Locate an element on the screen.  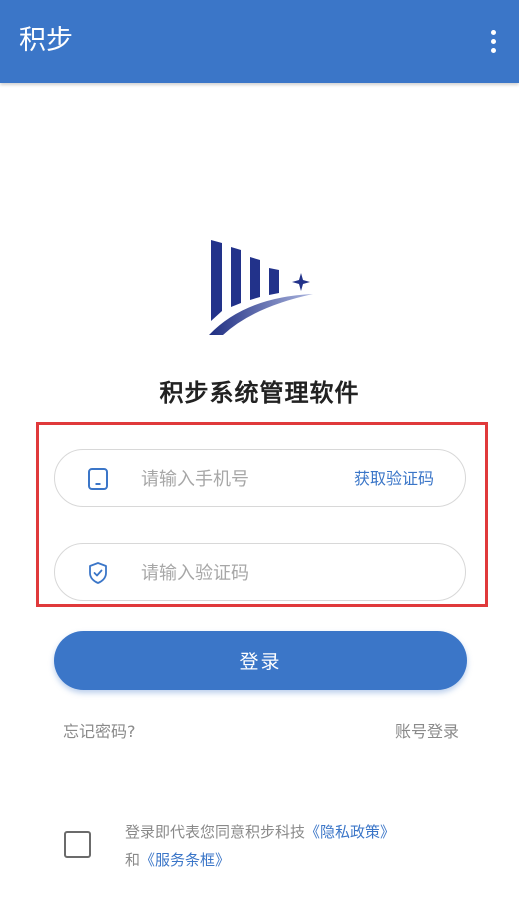
app-title: 积步 is located at coordinates (46, 40).